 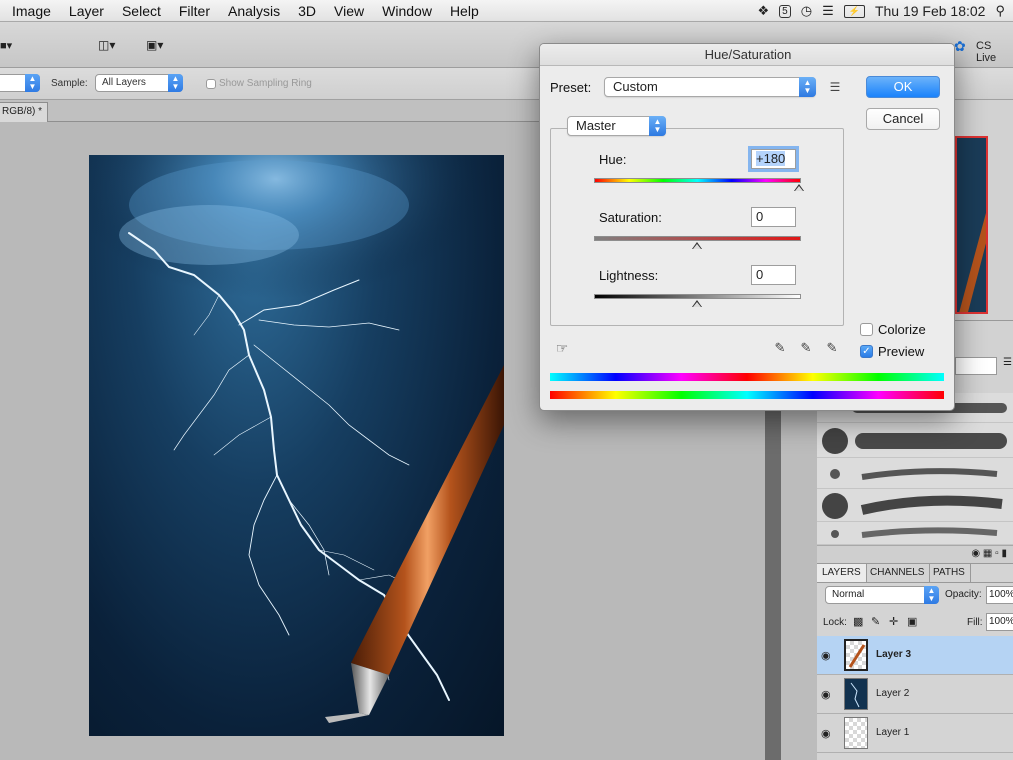 I want to click on screen-layout-icon: ▣▾, so click(x=162, y=46).